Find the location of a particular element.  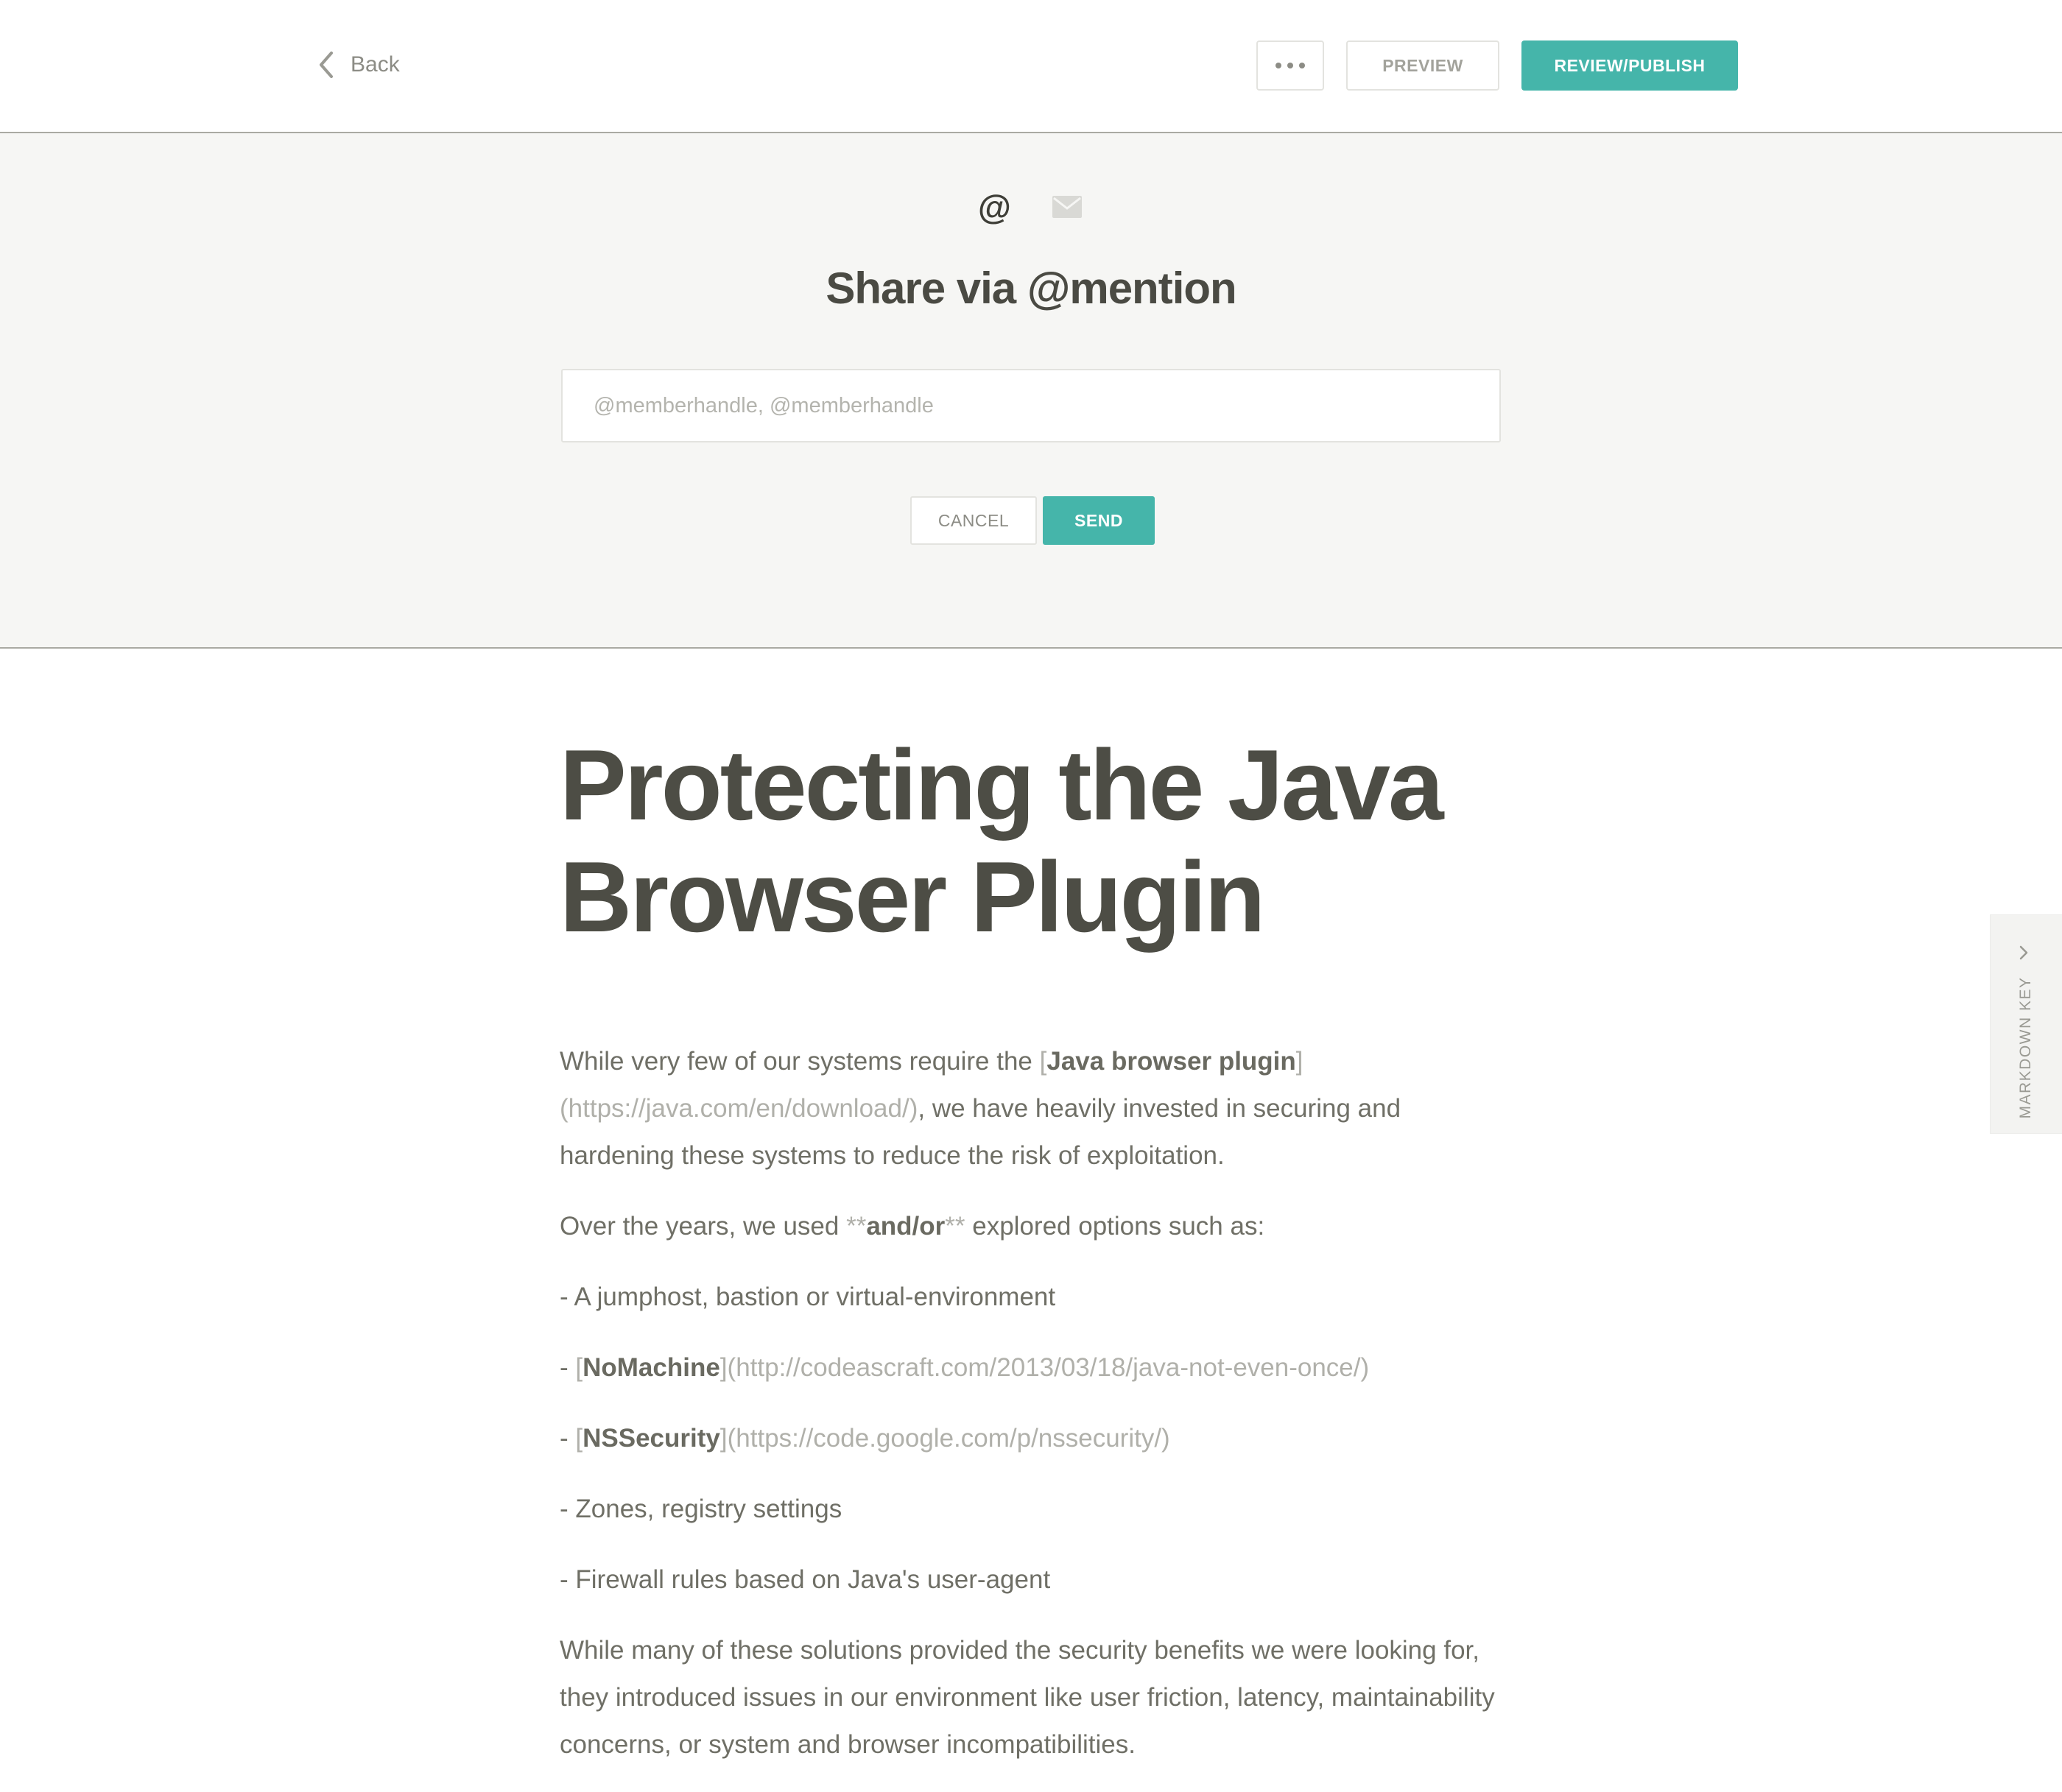

more-options-button is located at coordinates (1290, 65).